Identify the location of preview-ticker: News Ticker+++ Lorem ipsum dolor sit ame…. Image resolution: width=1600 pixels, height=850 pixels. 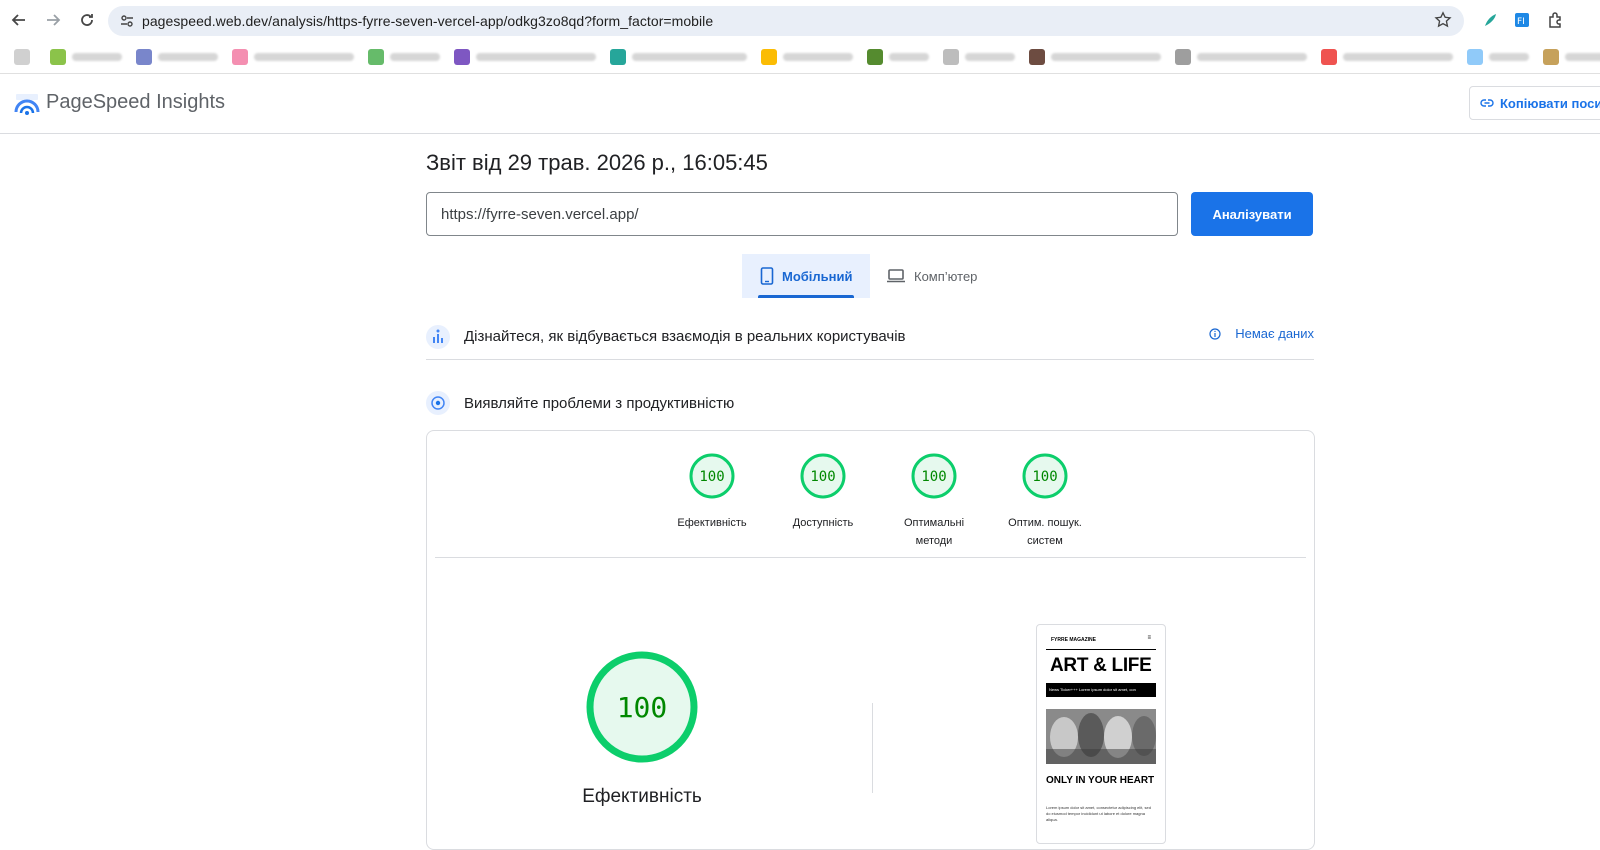
(1101, 690).